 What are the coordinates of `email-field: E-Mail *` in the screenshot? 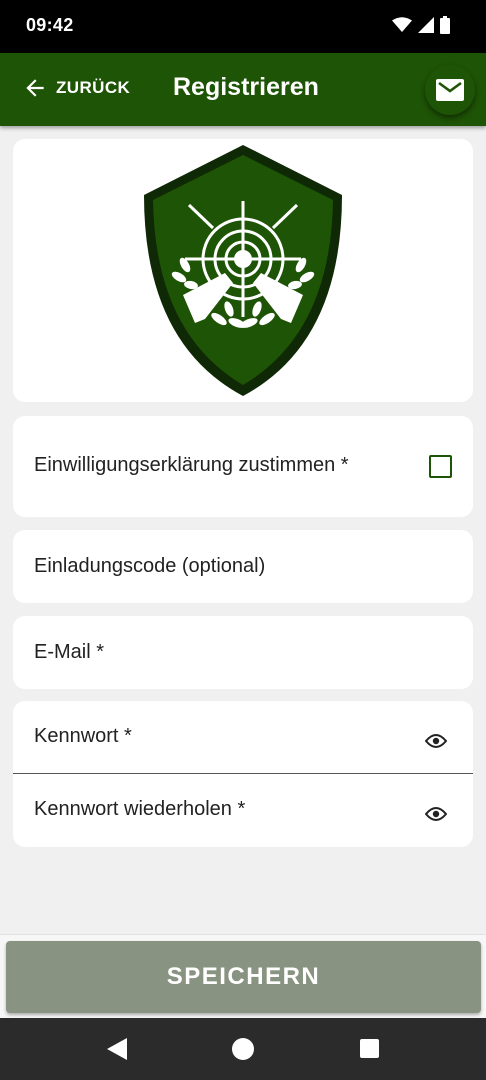 It's located at (243, 652).